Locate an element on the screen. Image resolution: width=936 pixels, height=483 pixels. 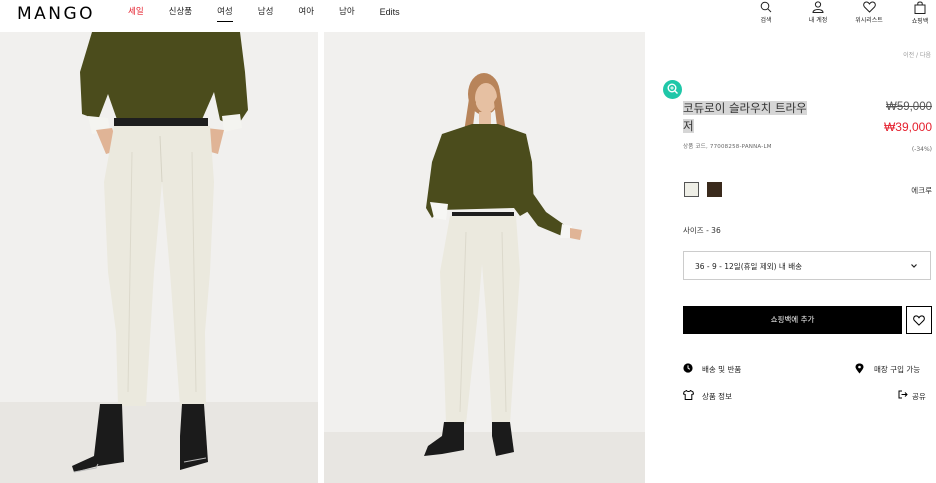
product-code: 상품 코드, 77008258-PANNA-LM is located at coordinates (727, 147).